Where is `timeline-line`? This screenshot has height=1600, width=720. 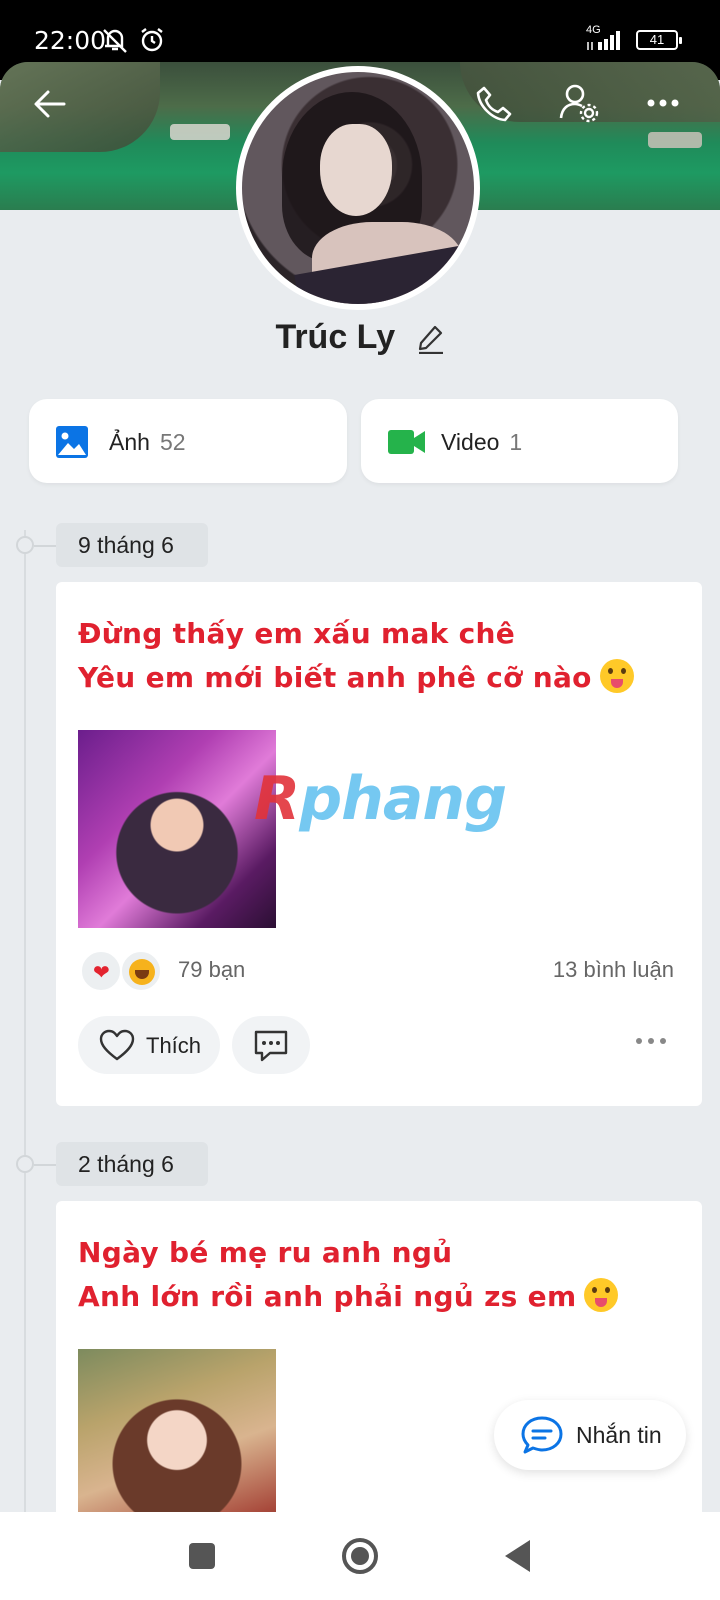 timeline-line is located at coordinates (25, 1065).